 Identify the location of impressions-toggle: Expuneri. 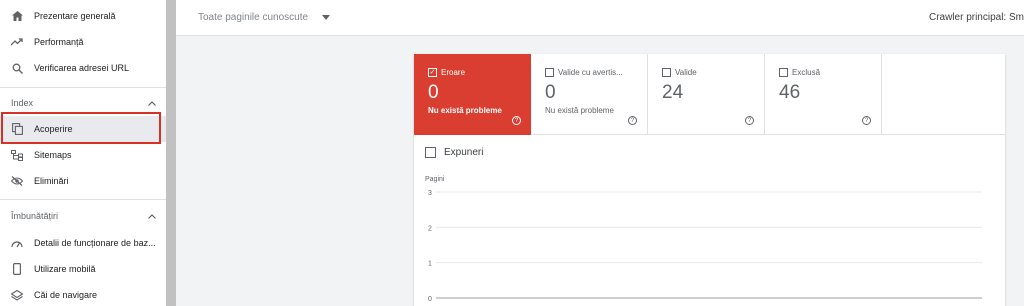
(454, 152).